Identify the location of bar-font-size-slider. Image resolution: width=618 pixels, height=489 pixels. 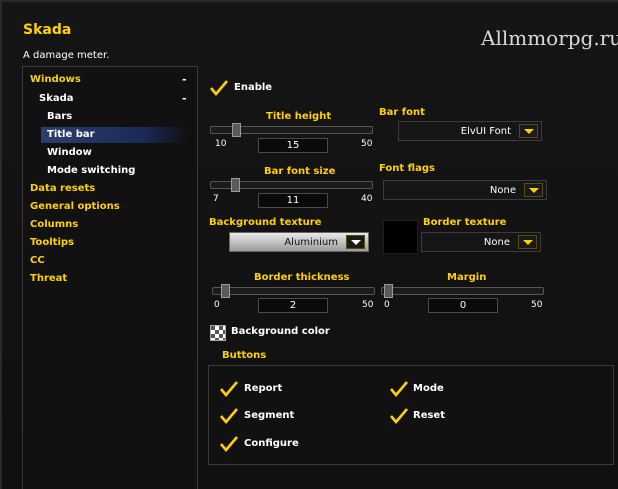
(291, 185).